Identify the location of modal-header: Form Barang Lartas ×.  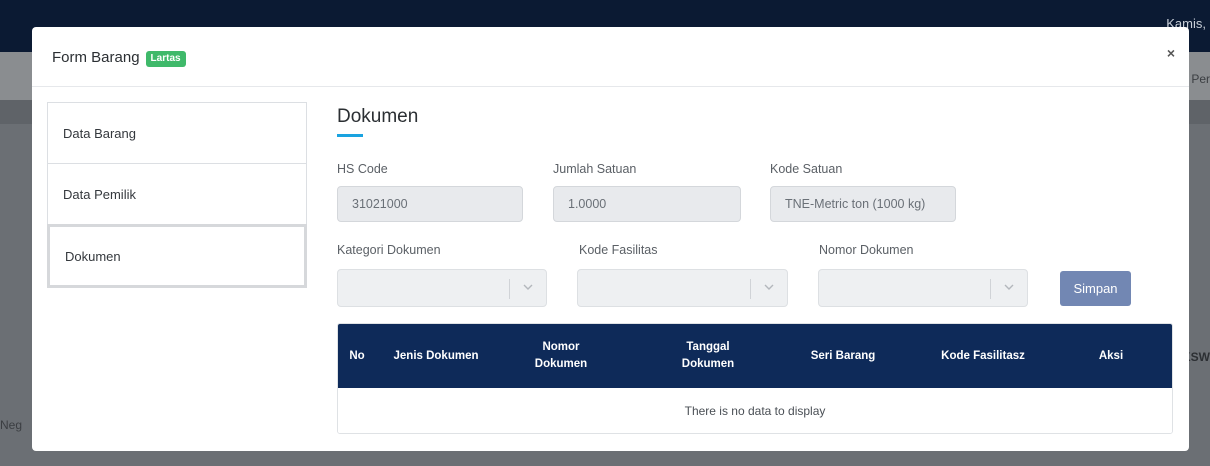
(610, 57).